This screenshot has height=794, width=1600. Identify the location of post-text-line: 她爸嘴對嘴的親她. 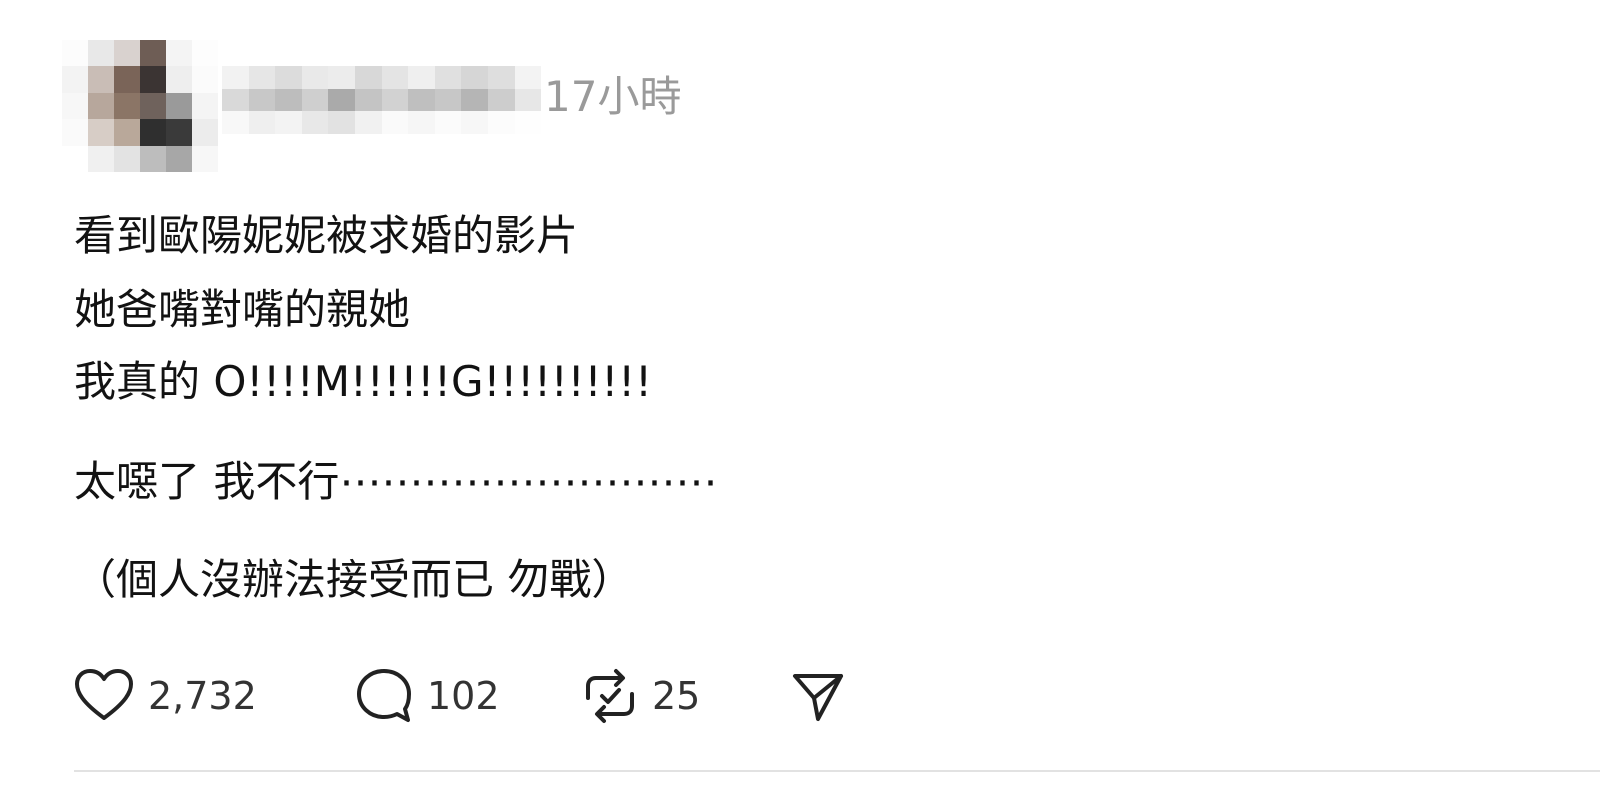
(242, 309).